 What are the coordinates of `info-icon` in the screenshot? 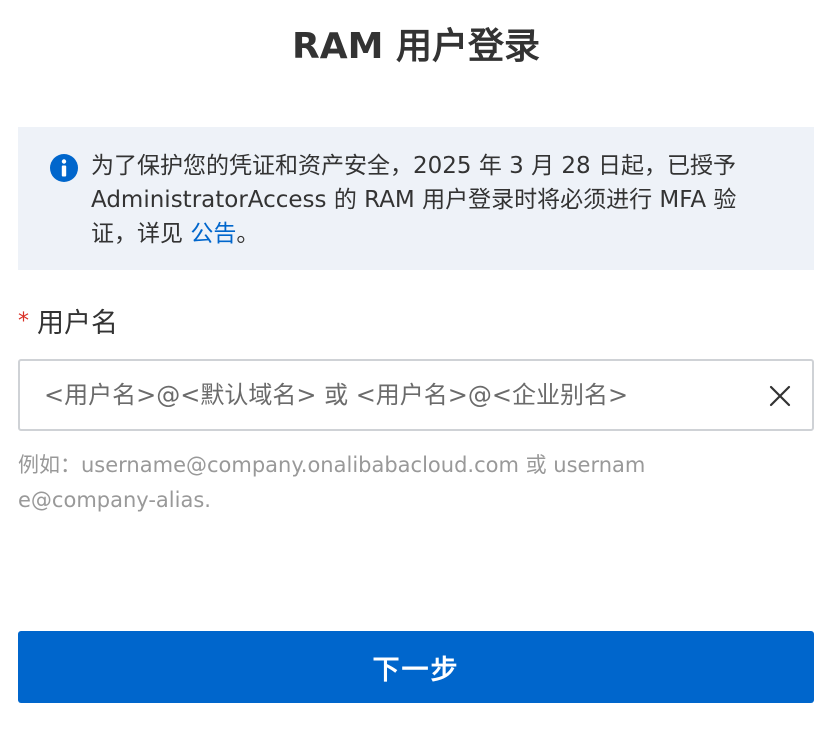 It's located at (64, 168).